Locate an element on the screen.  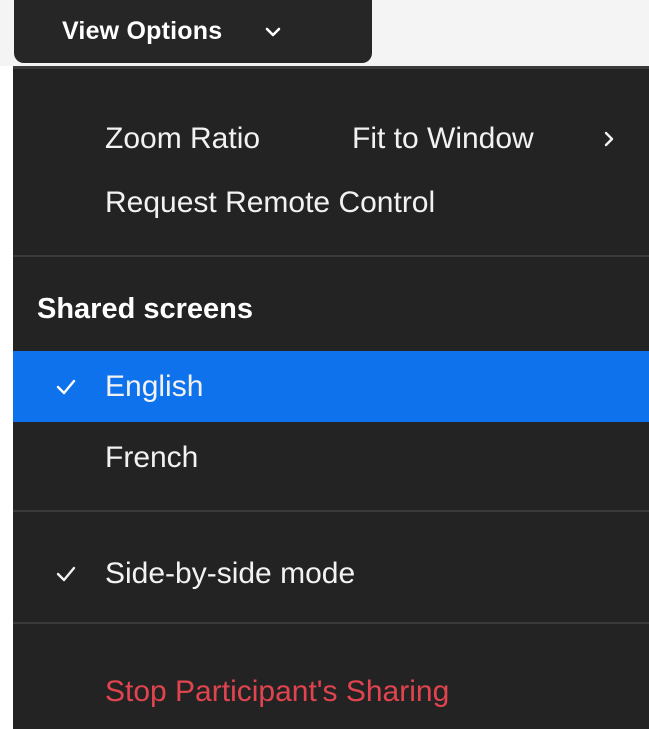
view-options-button: View Options is located at coordinates (193, 31).